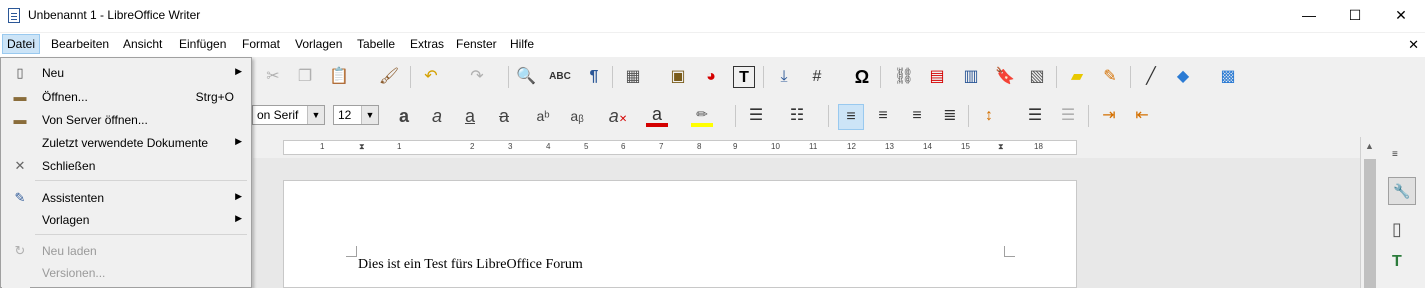  I want to click on align-center-icon: ≡, so click(883, 116).